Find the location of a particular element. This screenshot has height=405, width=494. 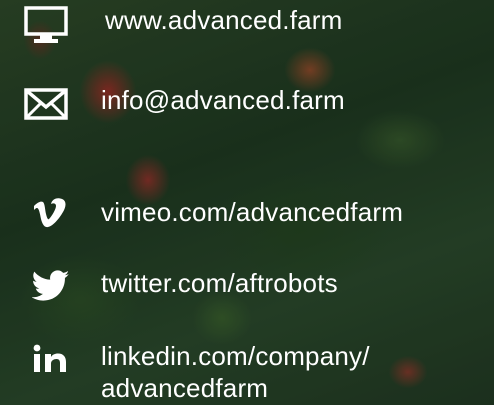

twitter-link: twitter.com/aftrobots is located at coordinates (219, 283).